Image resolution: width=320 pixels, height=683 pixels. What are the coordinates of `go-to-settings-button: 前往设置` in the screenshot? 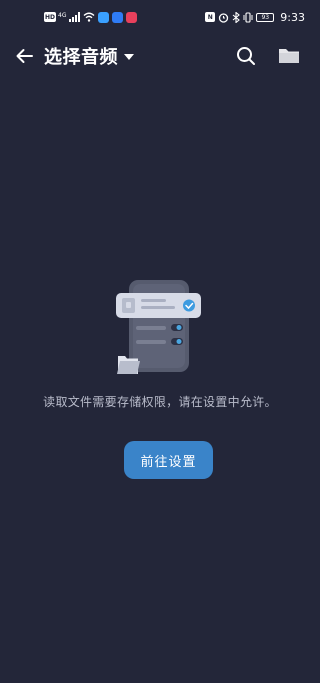 It's located at (168, 460).